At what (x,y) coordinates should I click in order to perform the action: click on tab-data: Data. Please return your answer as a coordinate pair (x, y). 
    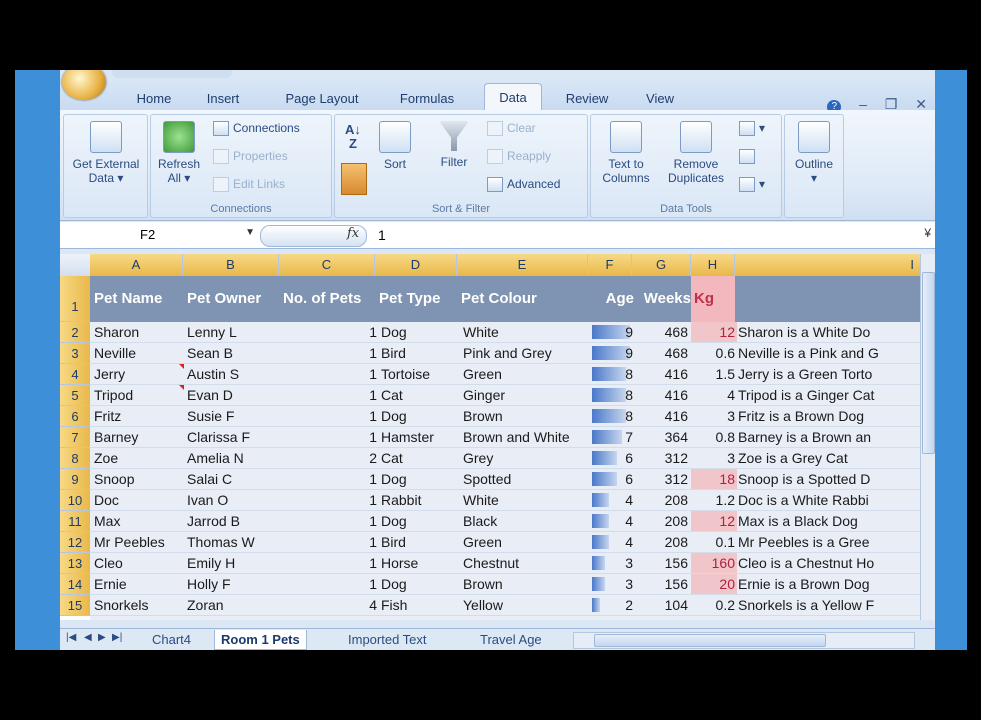
    Looking at the image, I should click on (513, 97).